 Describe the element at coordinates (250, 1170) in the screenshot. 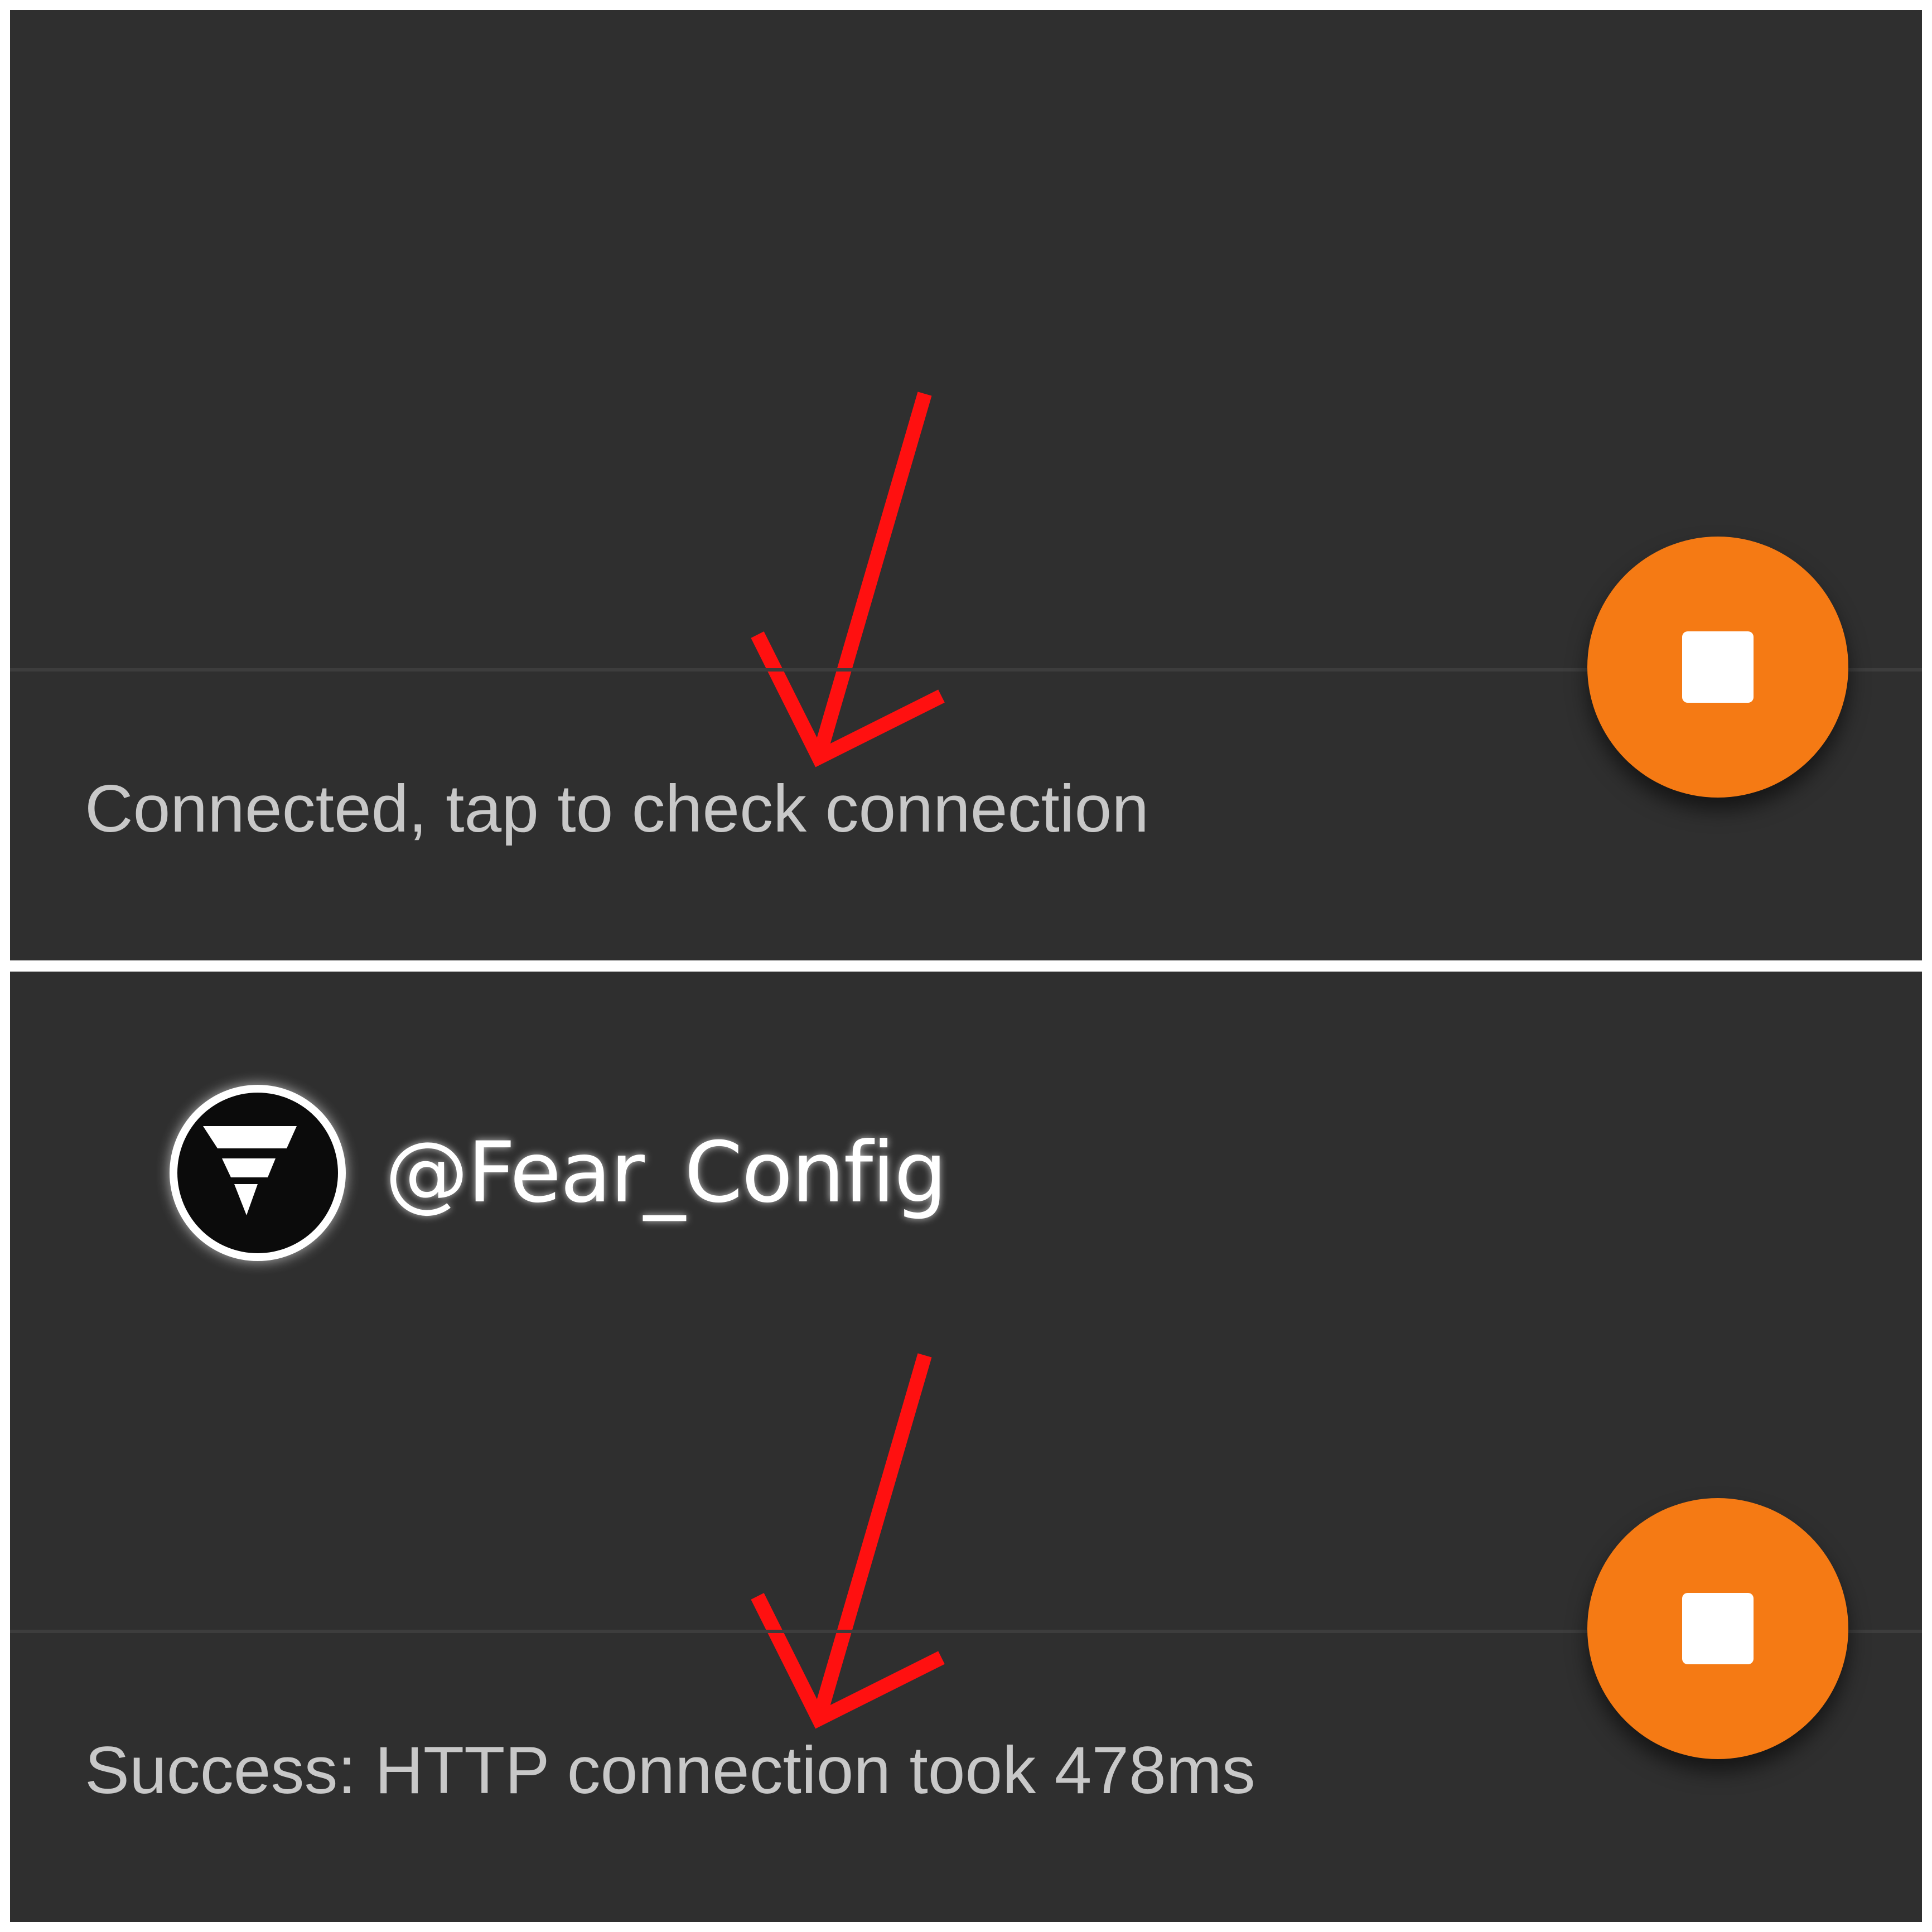

I see `f-logo-icon` at that location.